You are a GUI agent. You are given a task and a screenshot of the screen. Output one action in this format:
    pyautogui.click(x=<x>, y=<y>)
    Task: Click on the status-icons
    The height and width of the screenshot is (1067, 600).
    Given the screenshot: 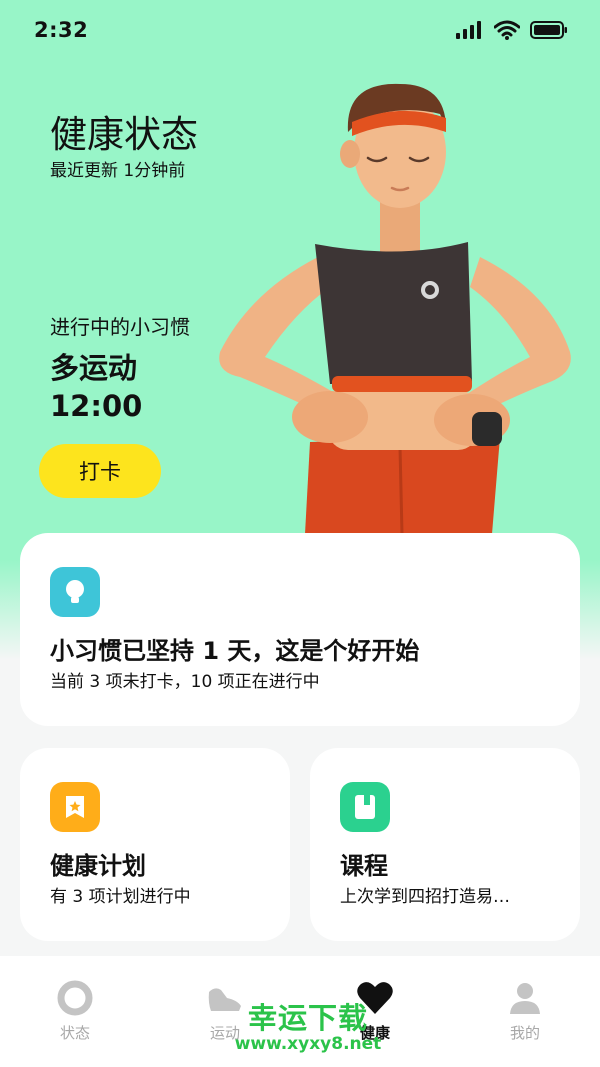 What is the action you would take?
    pyautogui.click(x=512, y=30)
    